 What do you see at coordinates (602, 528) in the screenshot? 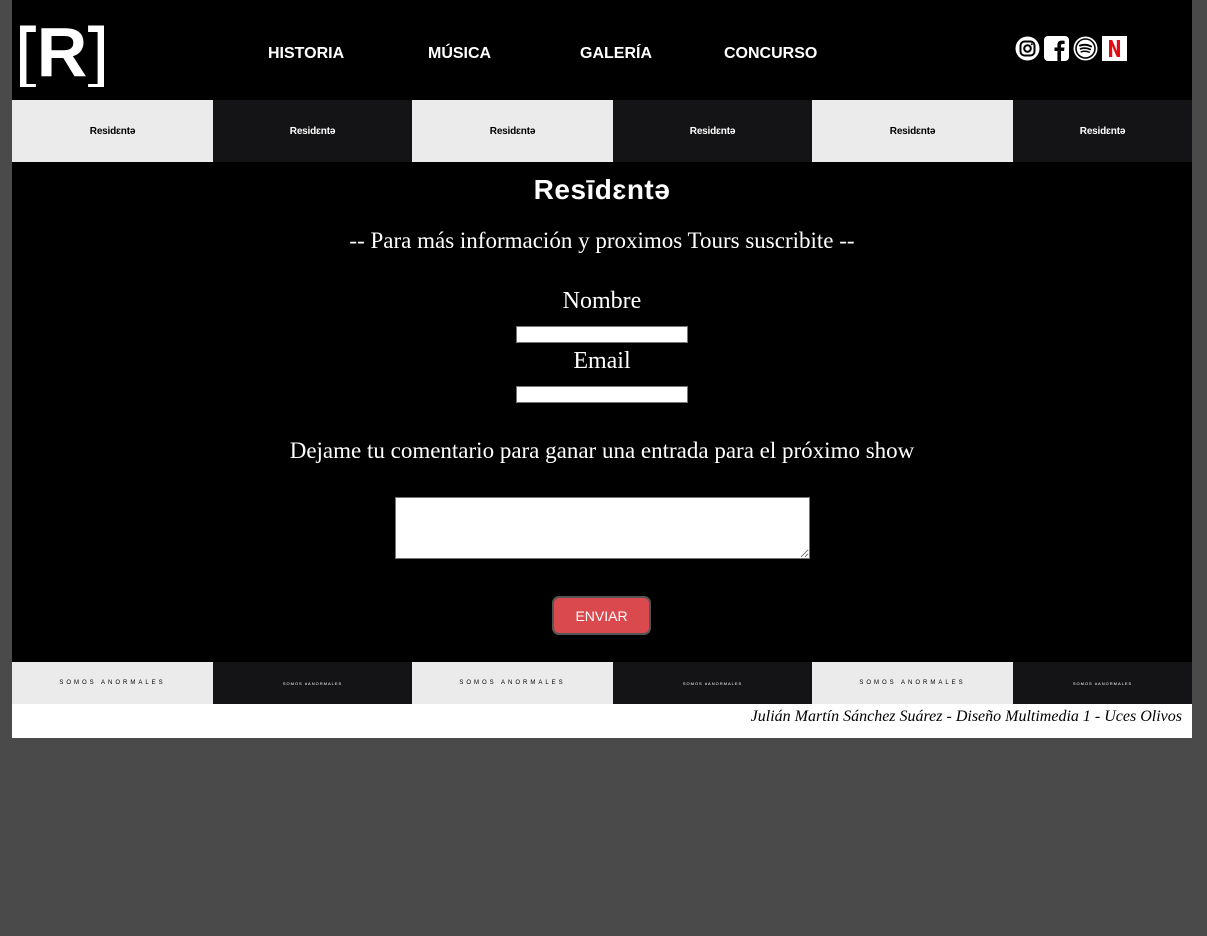
I see `comment-textarea` at bounding box center [602, 528].